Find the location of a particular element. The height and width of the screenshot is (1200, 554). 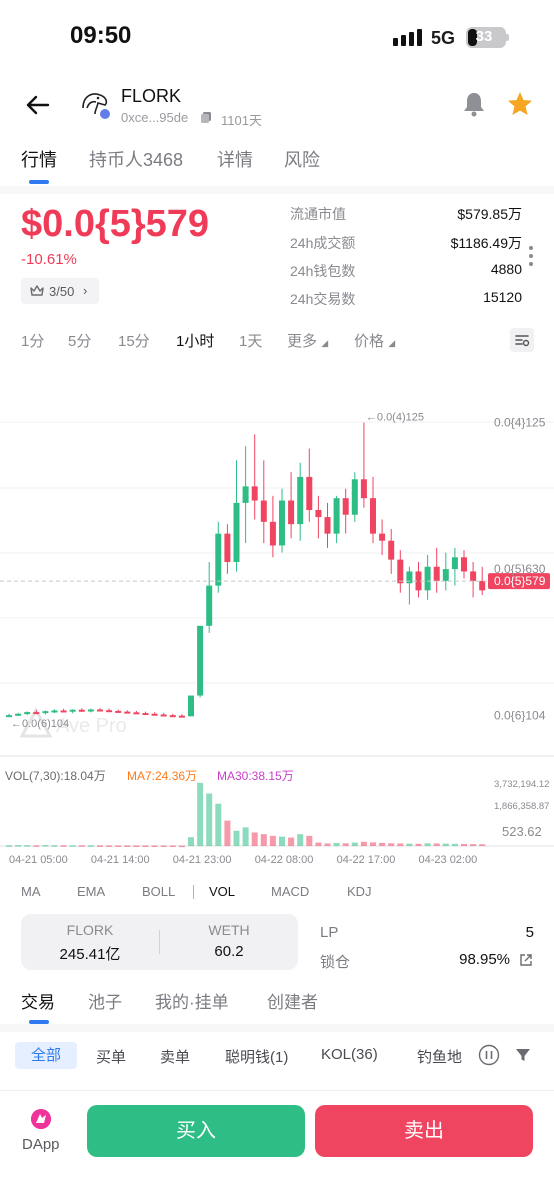

interval-1m: 1分 is located at coordinates (32, 340).